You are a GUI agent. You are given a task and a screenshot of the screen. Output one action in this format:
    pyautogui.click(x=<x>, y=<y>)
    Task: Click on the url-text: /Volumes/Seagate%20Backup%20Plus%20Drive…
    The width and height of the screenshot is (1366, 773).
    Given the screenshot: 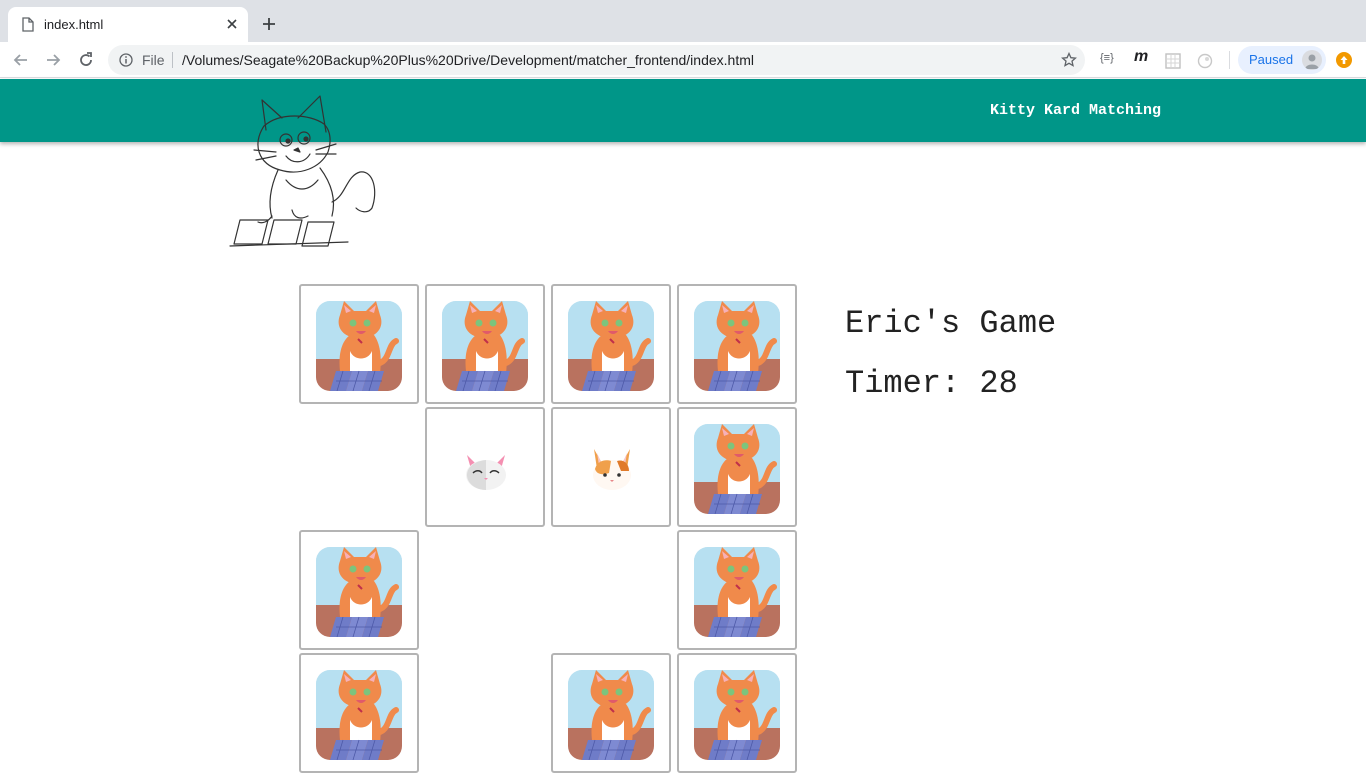 What is the action you would take?
    pyautogui.click(x=468, y=60)
    